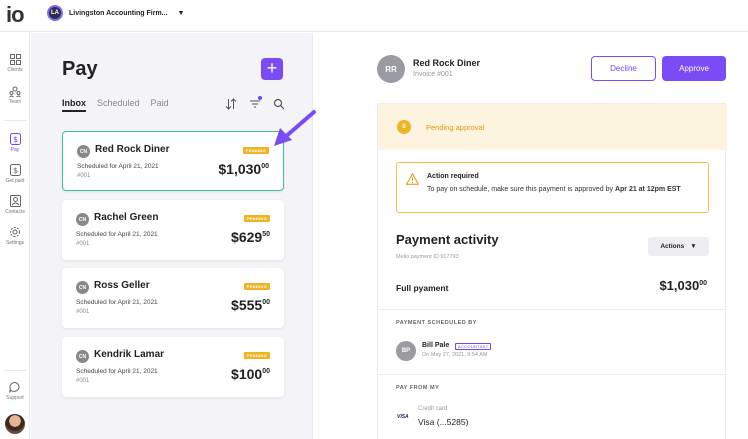 Image resolution: width=748 pixels, height=439 pixels. What do you see at coordinates (455, 355) in the screenshot?
I see `scheduled-date: On May 27, 2021, 9:54 AM` at bounding box center [455, 355].